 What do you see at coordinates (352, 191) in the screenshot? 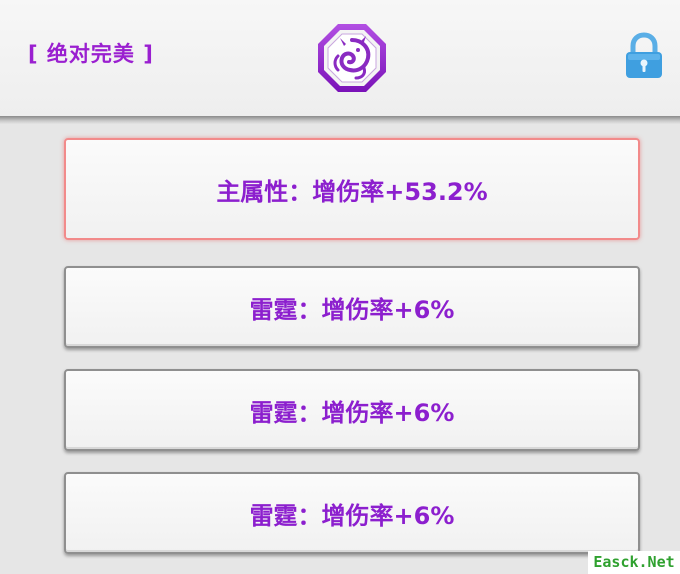
I see `primary-attribute-text: 主属性：增伤率+53.2%` at bounding box center [352, 191].